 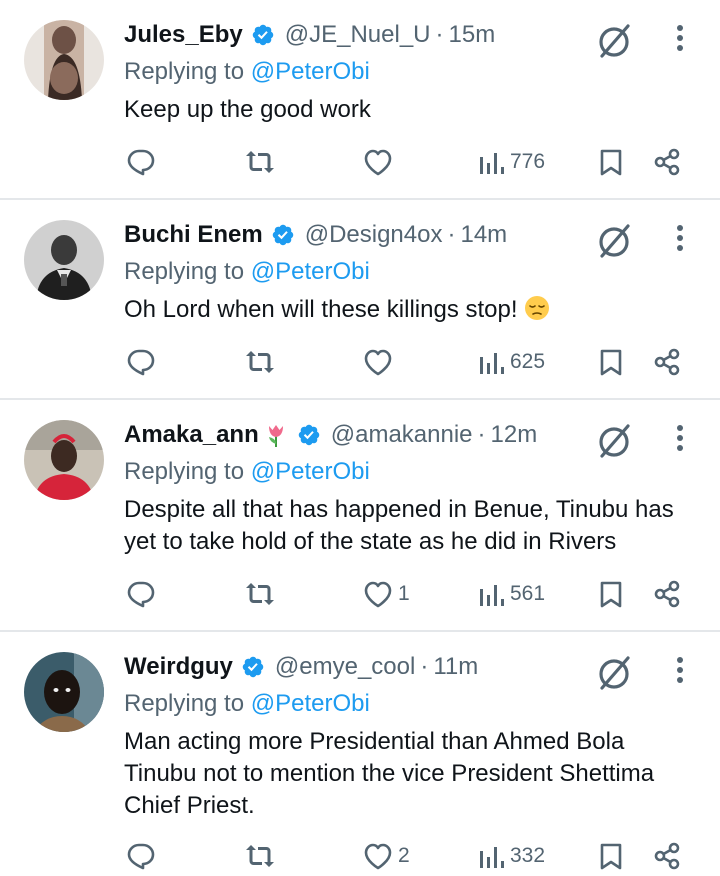 I want to click on pensive-face-icon, so click(x=536, y=308).